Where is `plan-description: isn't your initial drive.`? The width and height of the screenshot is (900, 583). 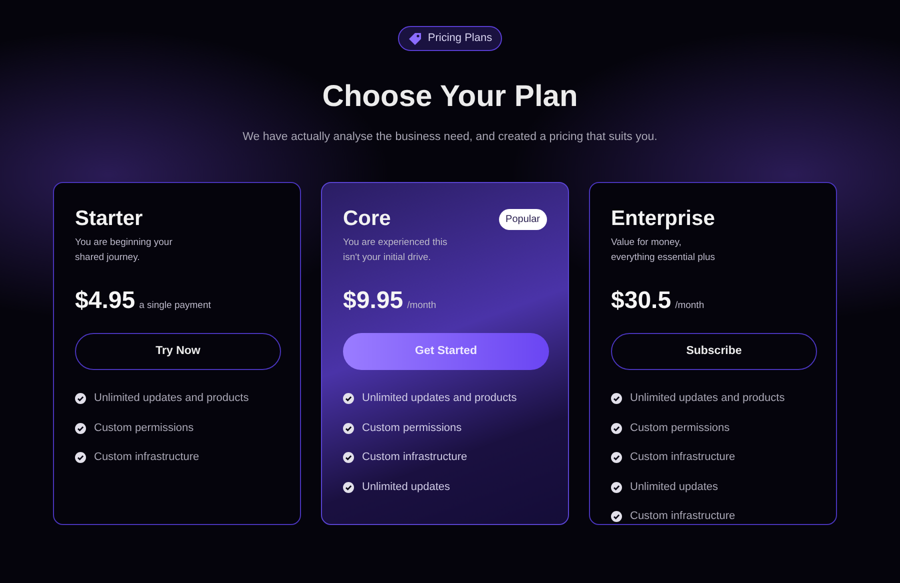 plan-description: isn't your initial drive. is located at coordinates (387, 258).